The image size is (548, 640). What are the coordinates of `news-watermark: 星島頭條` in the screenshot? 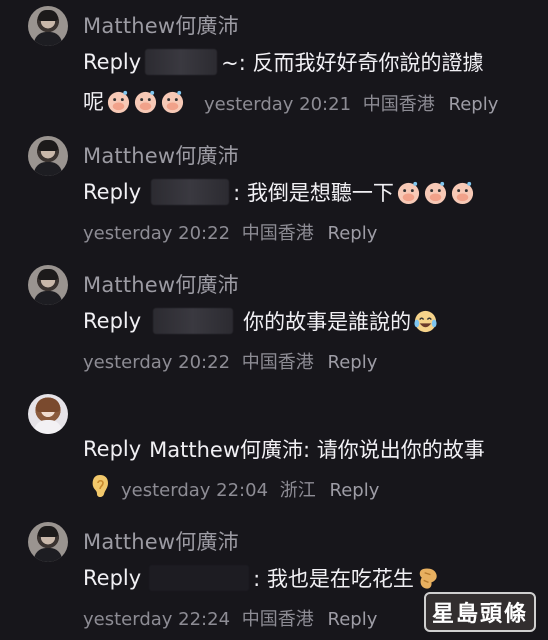 It's located at (479, 612).